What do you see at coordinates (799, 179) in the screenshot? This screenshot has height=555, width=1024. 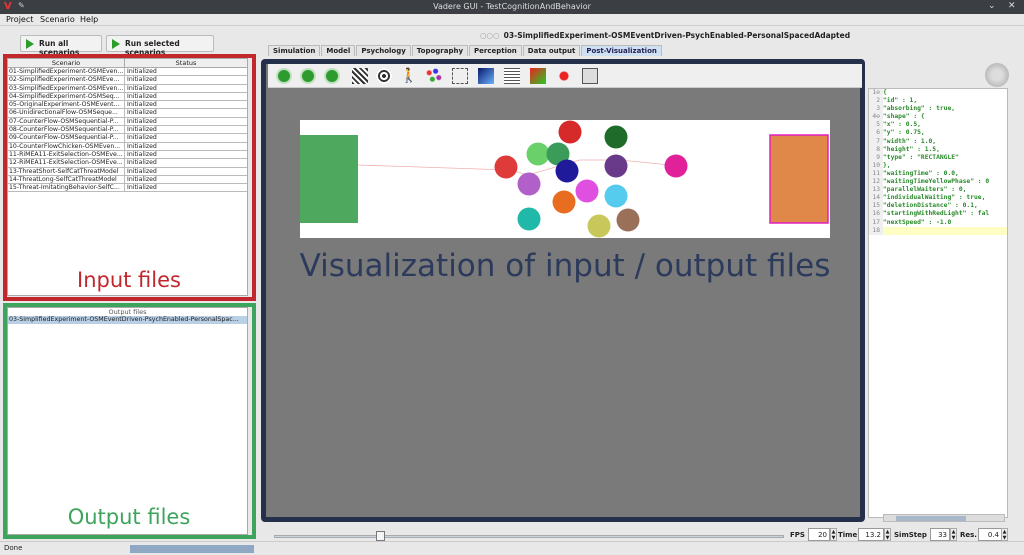 I see `target-area` at bounding box center [799, 179].